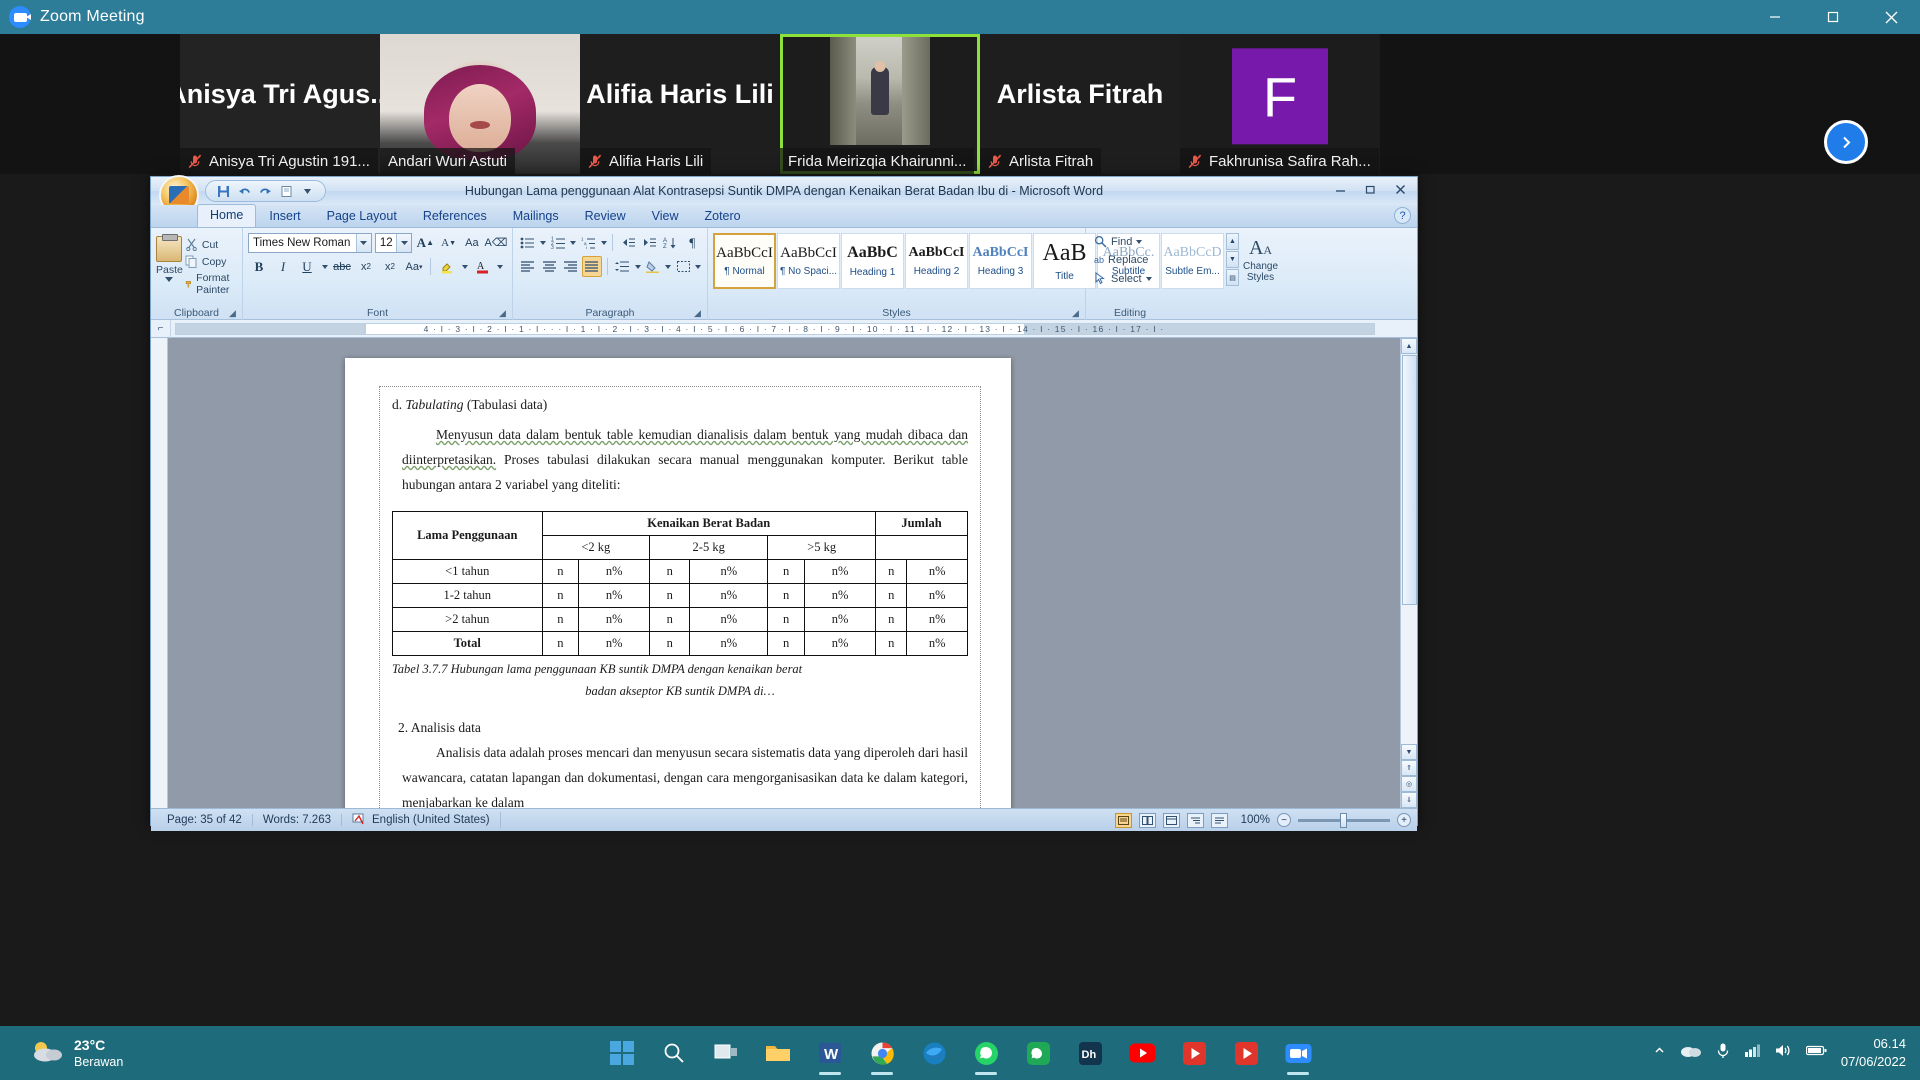 The image size is (1920, 1080). I want to click on replace-button: ab Replace, so click(1130, 260).